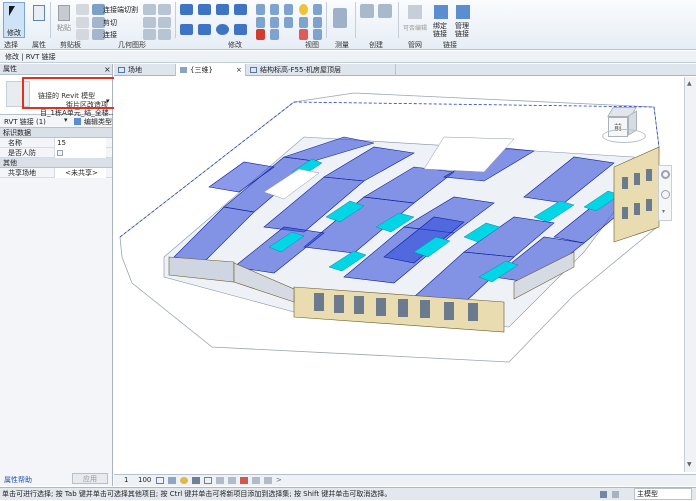 Image resolution: width=696 pixels, height=501 pixels. I want to click on vertical-scrollbar: ▲ ▼, so click(690, 274).